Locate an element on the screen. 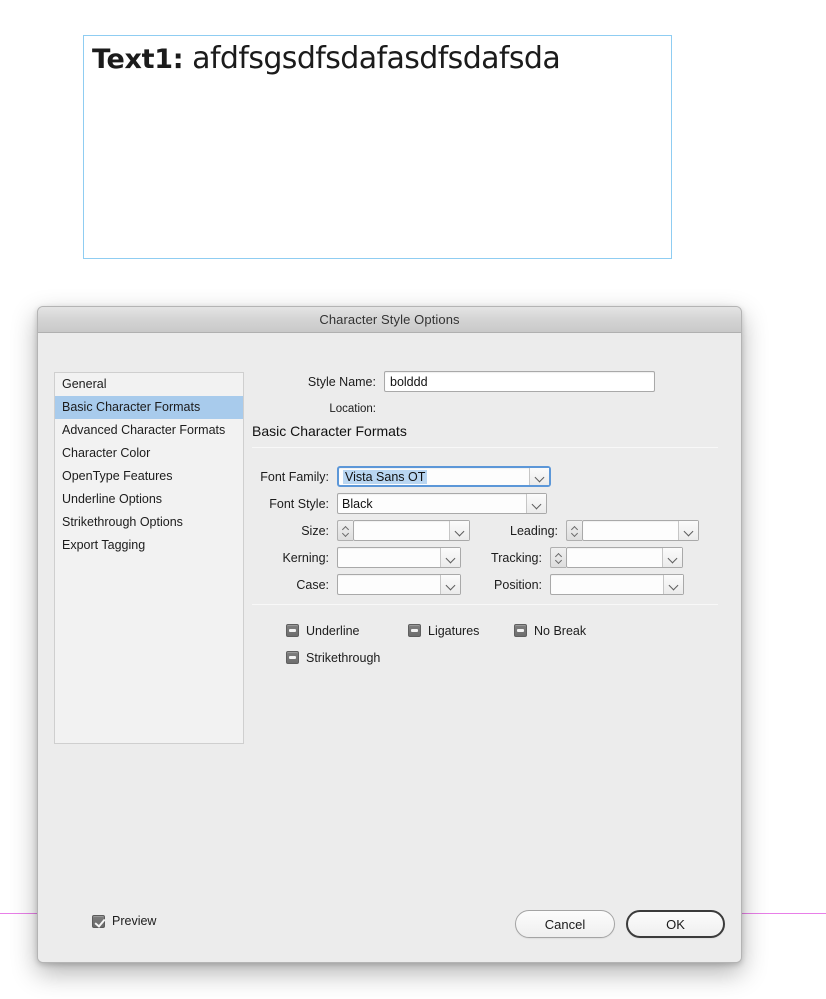  dialog-title: Character Style Options is located at coordinates (389, 319).